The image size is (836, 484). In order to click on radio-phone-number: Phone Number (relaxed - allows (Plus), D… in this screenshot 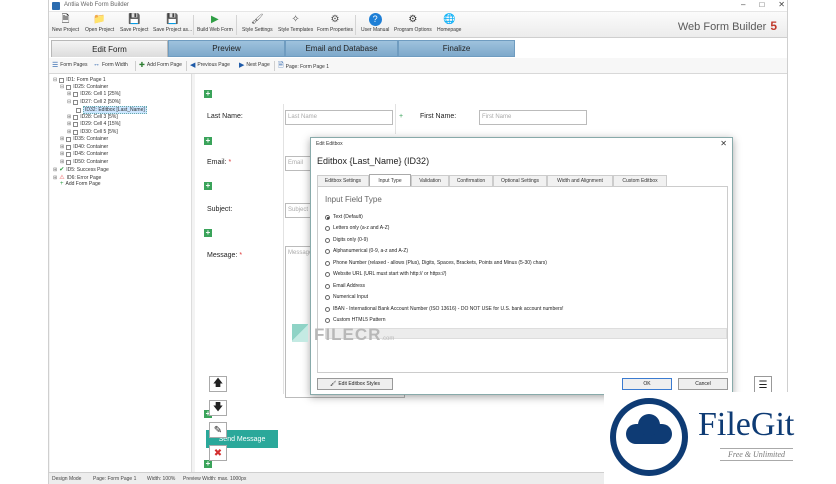, I will do `click(436, 263)`.